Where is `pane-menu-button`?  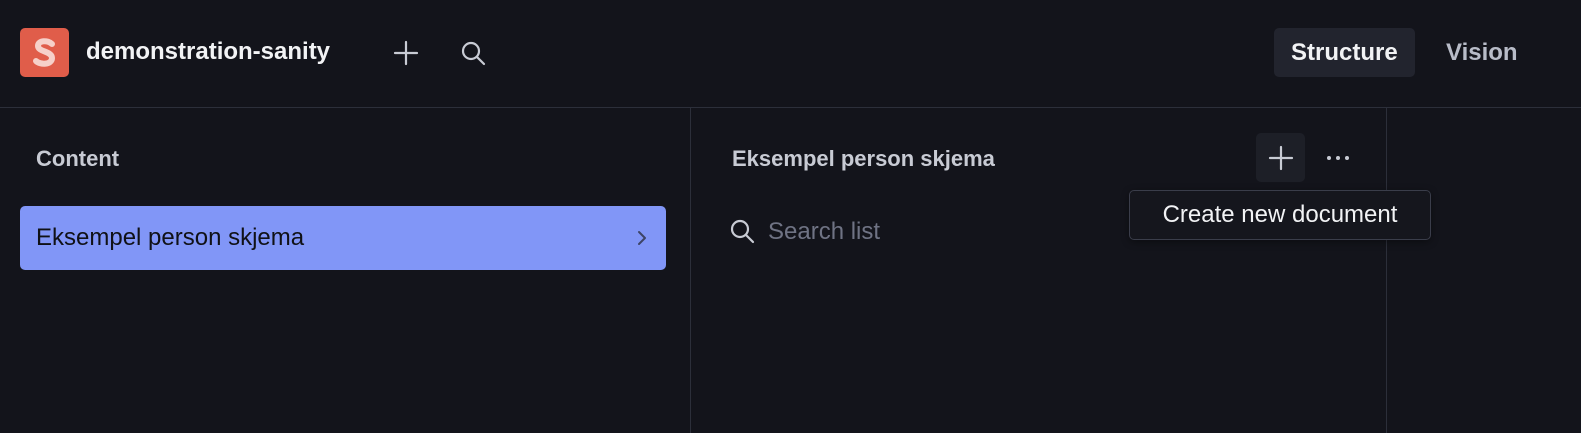 pane-menu-button is located at coordinates (1337, 157).